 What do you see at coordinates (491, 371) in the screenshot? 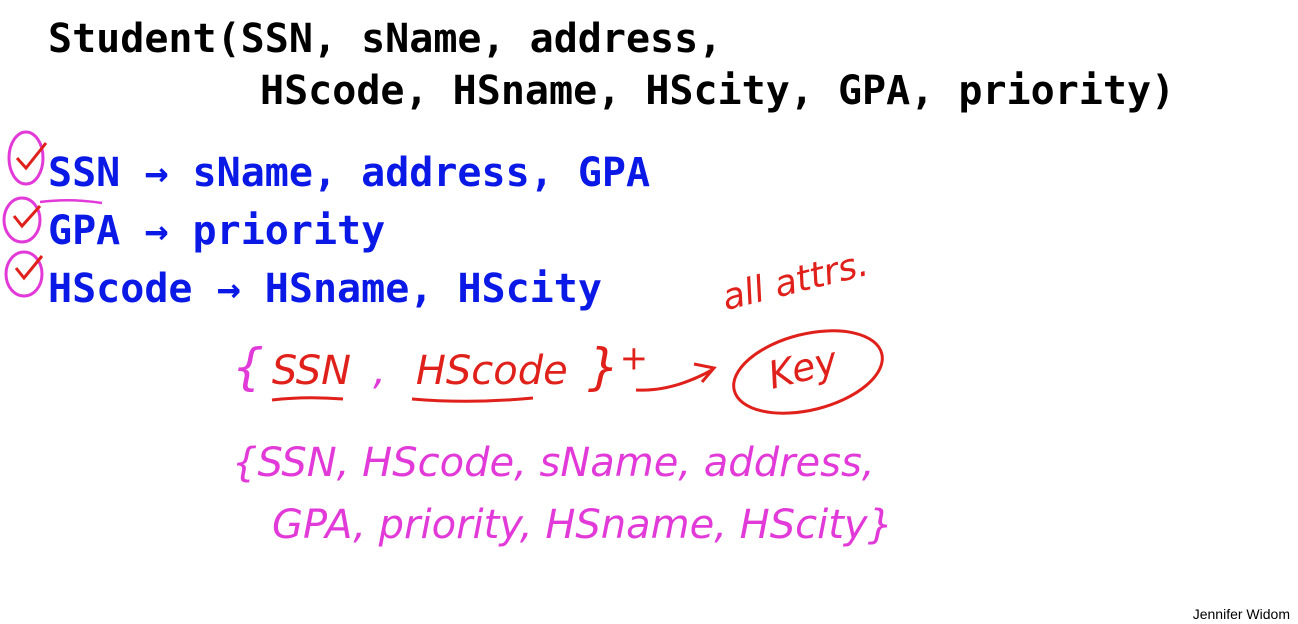
I see `closure-attr-hscode: HScode` at bounding box center [491, 371].